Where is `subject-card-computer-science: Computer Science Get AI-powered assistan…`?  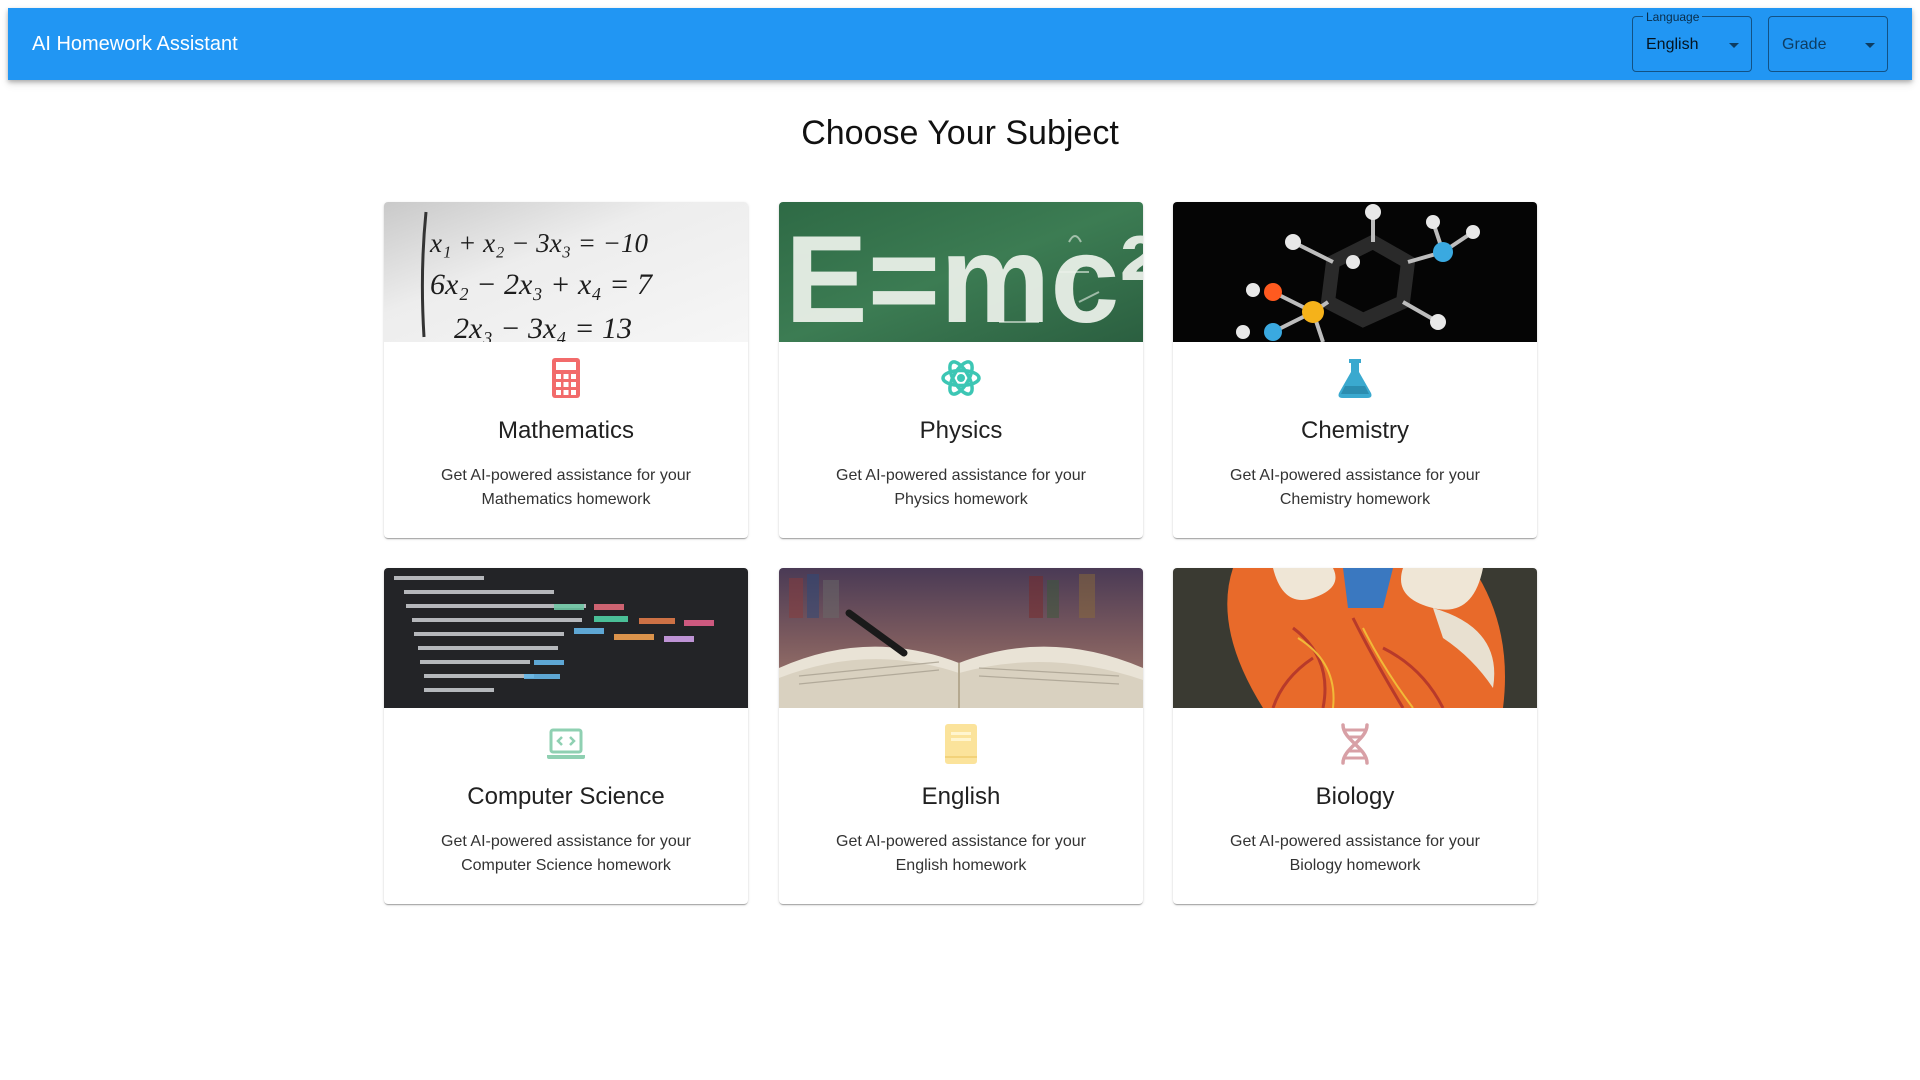 subject-card-computer-science: Computer Science Get AI-powered assistan… is located at coordinates (566, 736).